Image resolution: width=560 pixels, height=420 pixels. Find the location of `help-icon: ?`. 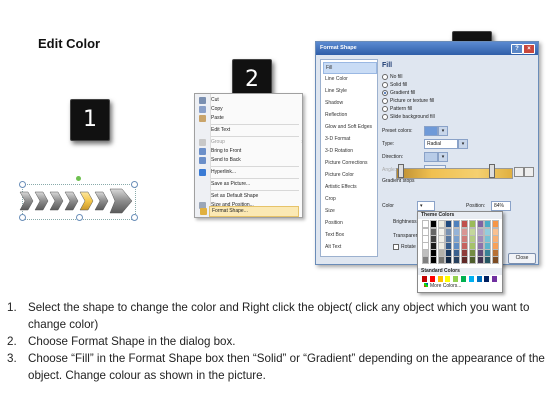

help-icon: ? is located at coordinates (517, 49).